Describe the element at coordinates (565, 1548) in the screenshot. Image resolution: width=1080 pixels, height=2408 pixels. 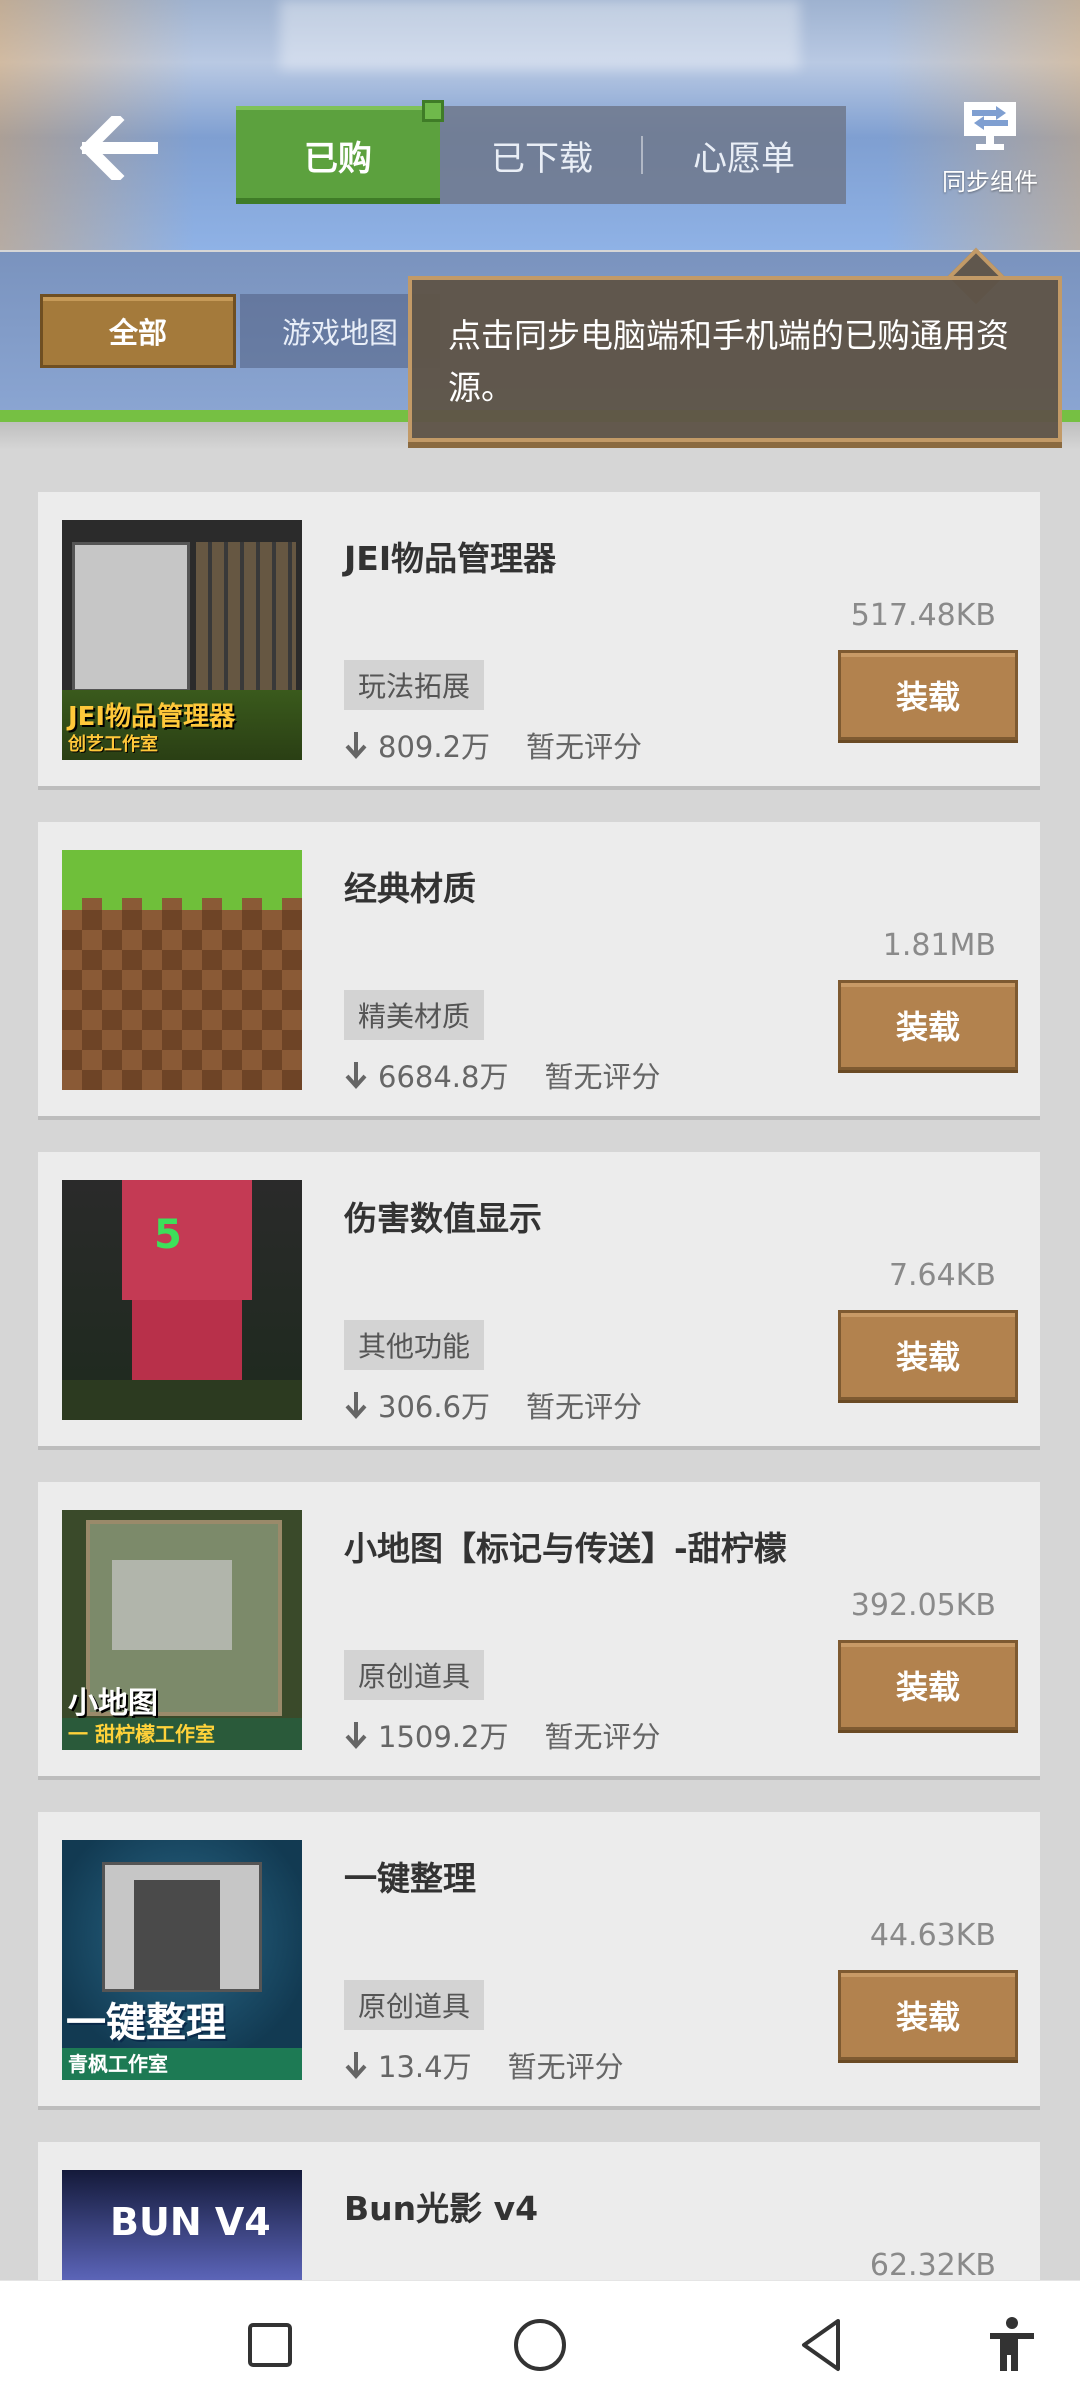
I see `item-title: 小地图【标记与传送】-甜柠檬` at that location.